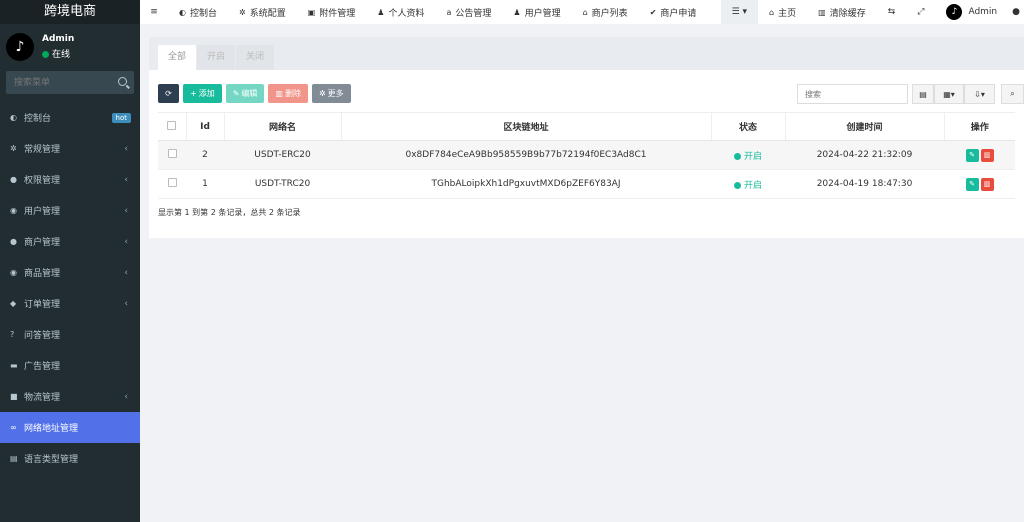 This screenshot has width=1024, height=522. I want to click on sidebar-item-logistics: ■ 物流管理 ‹, so click(70, 396).